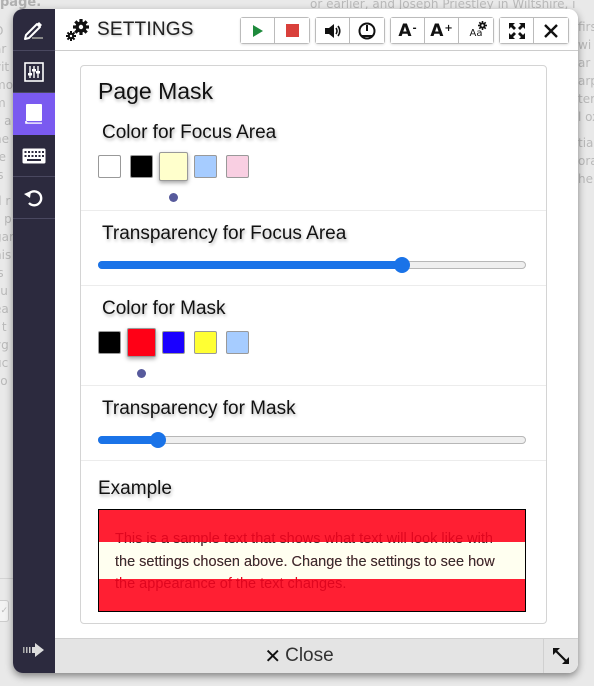 The height and width of the screenshot is (686, 594). I want to click on audio-group, so click(350, 30).